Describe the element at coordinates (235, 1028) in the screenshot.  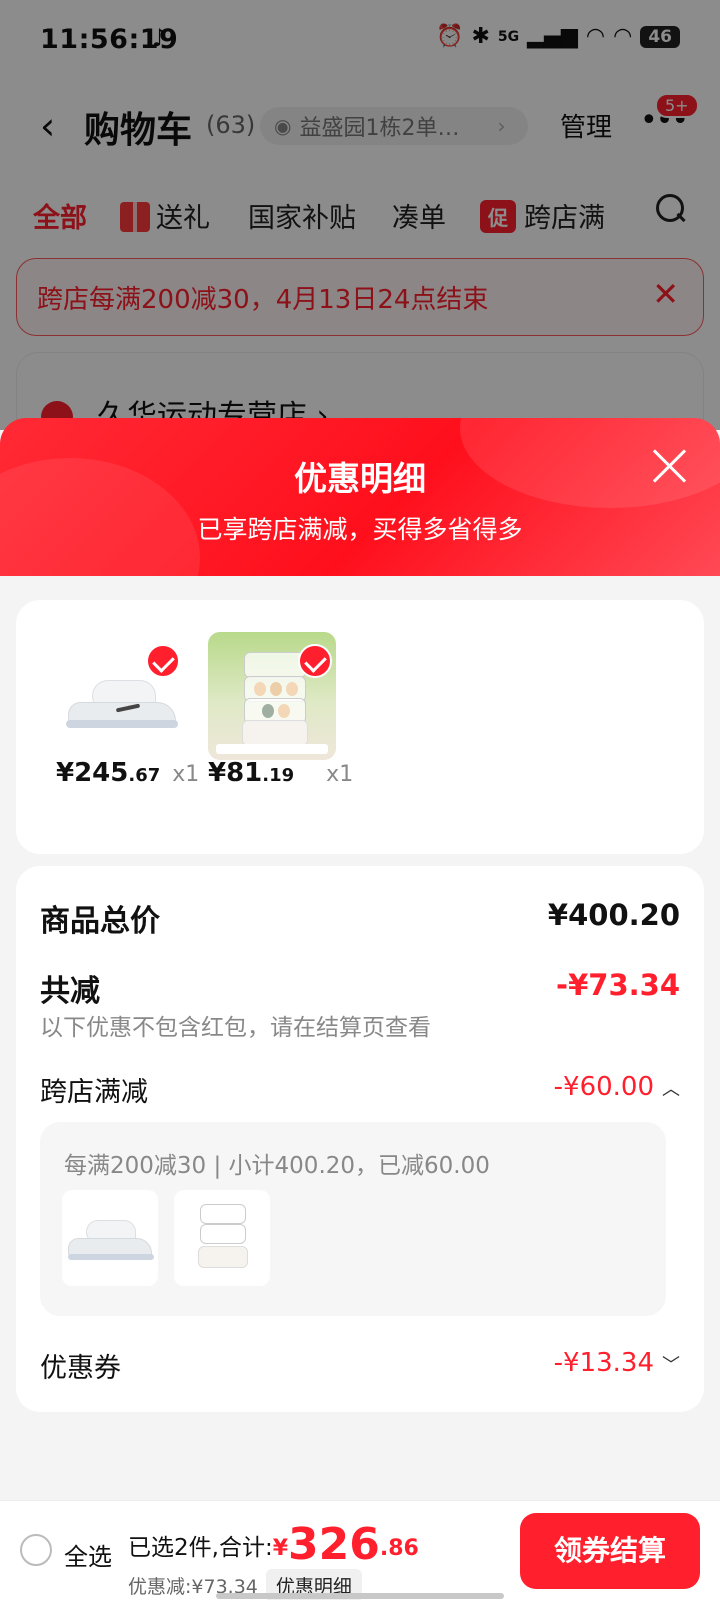
I see `reduce-hint: 以下优惠不包含红包，请在结算页查看` at that location.